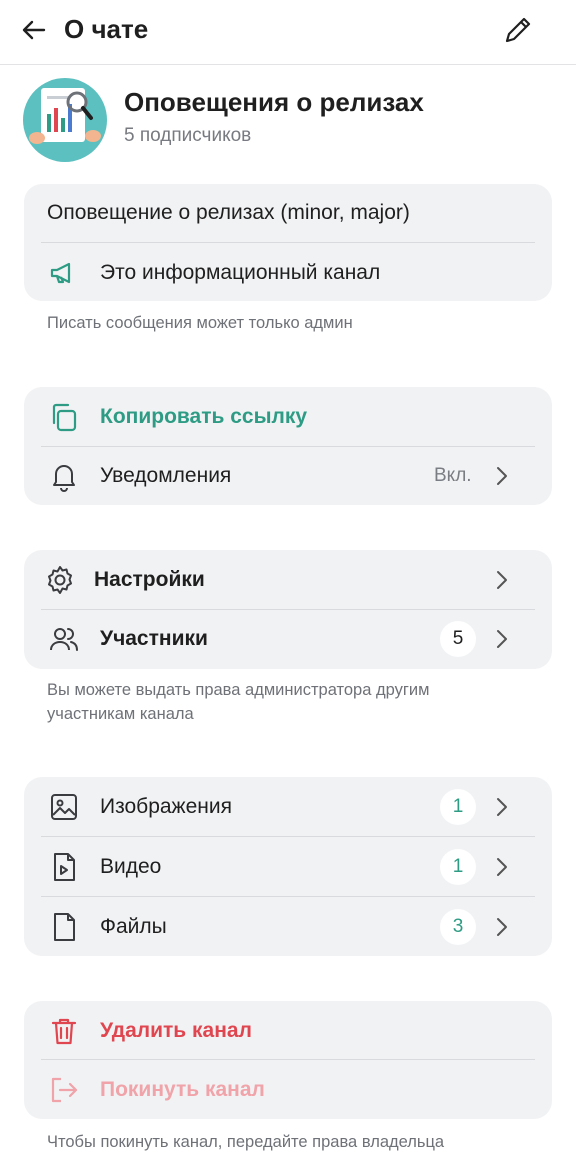  I want to click on leave-channel-label: Покинуть канал, so click(182, 1089).